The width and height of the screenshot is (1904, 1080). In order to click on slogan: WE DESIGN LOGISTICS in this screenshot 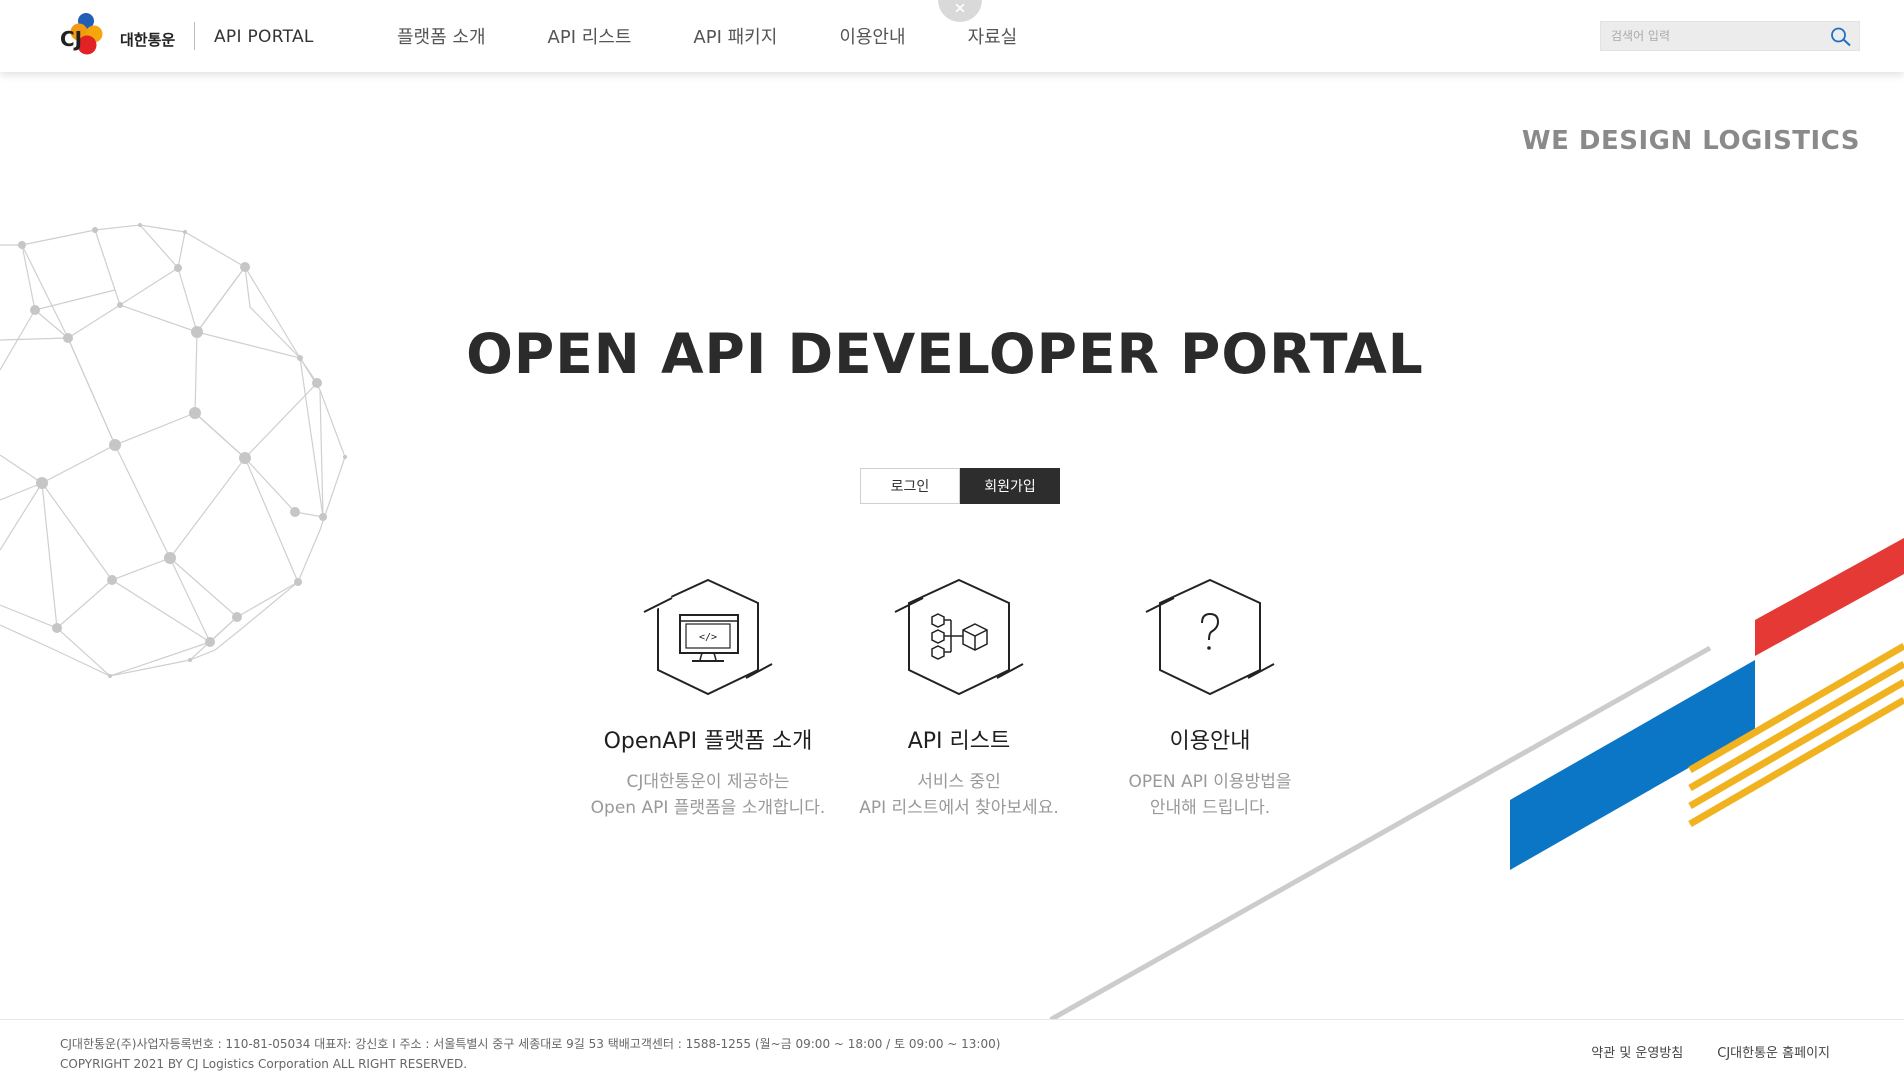, I will do `click(1690, 141)`.